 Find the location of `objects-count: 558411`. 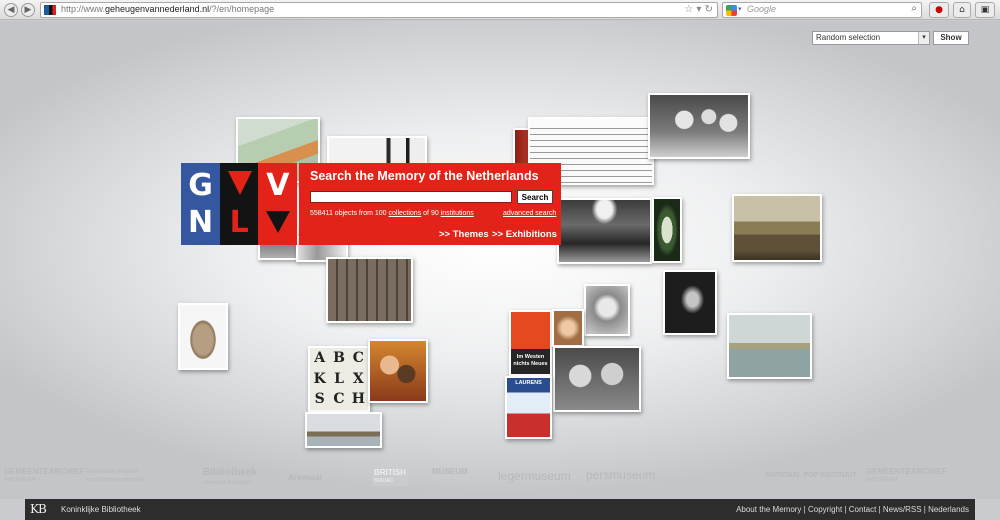

objects-count: 558411 is located at coordinates (321, 213).